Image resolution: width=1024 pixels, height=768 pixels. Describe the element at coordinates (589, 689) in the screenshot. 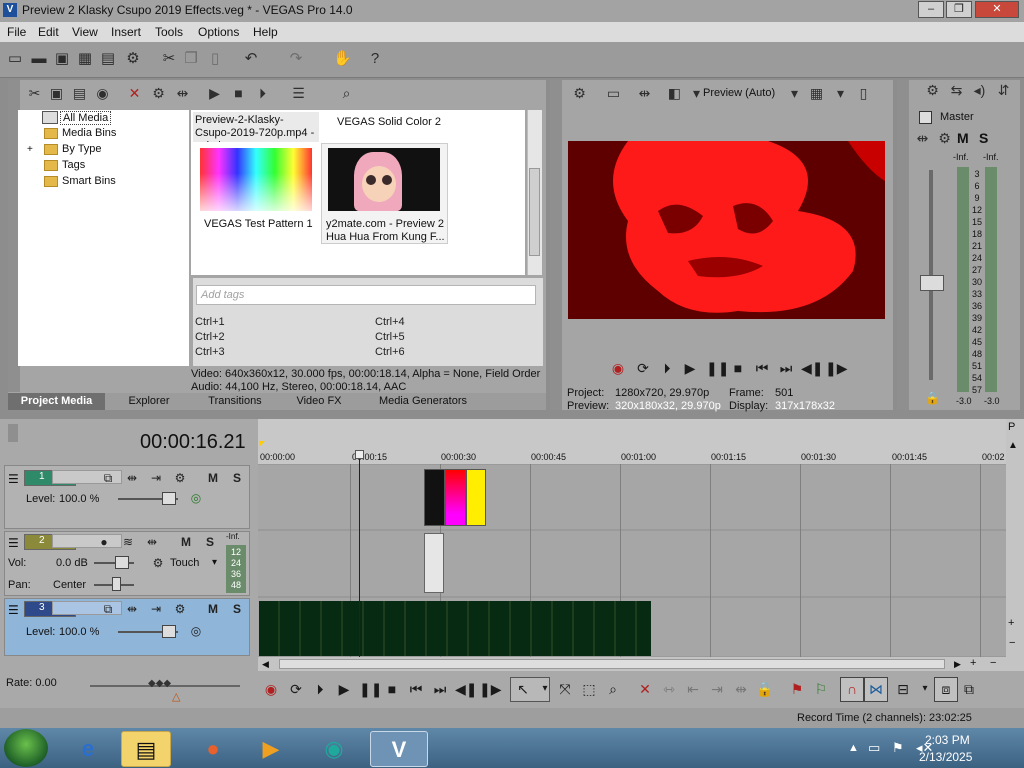

I see `selection-tool-icon: ⬚` at that location.